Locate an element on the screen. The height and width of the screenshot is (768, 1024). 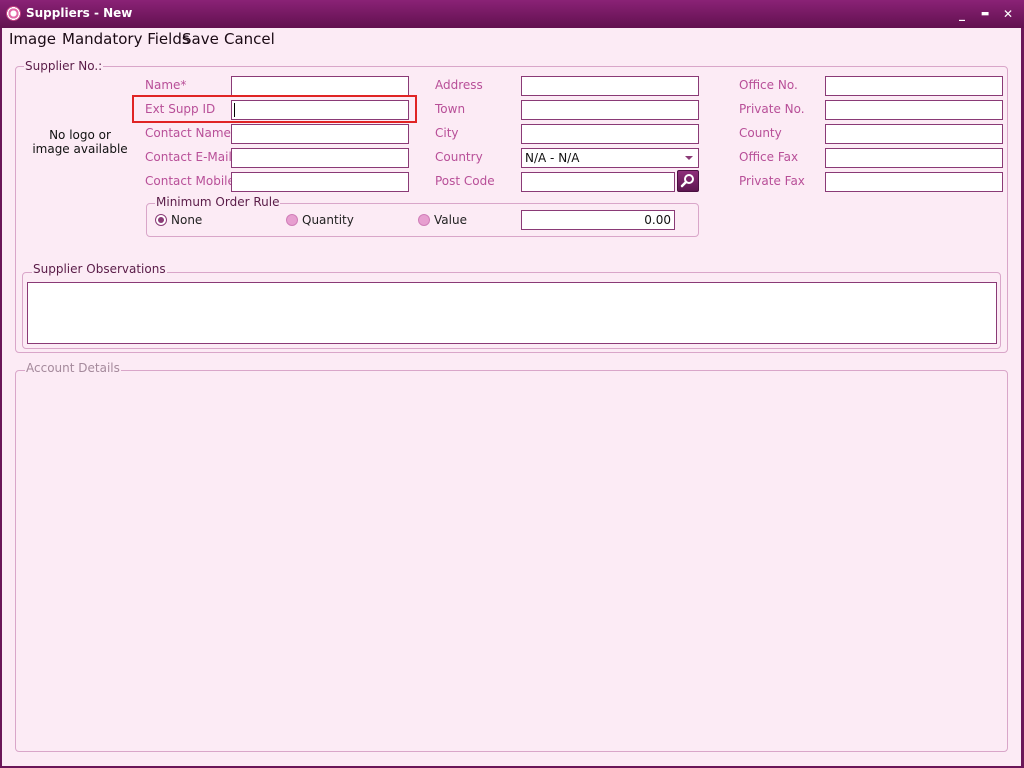
office-no-label: Office No. is located at coordinates (768, 85).